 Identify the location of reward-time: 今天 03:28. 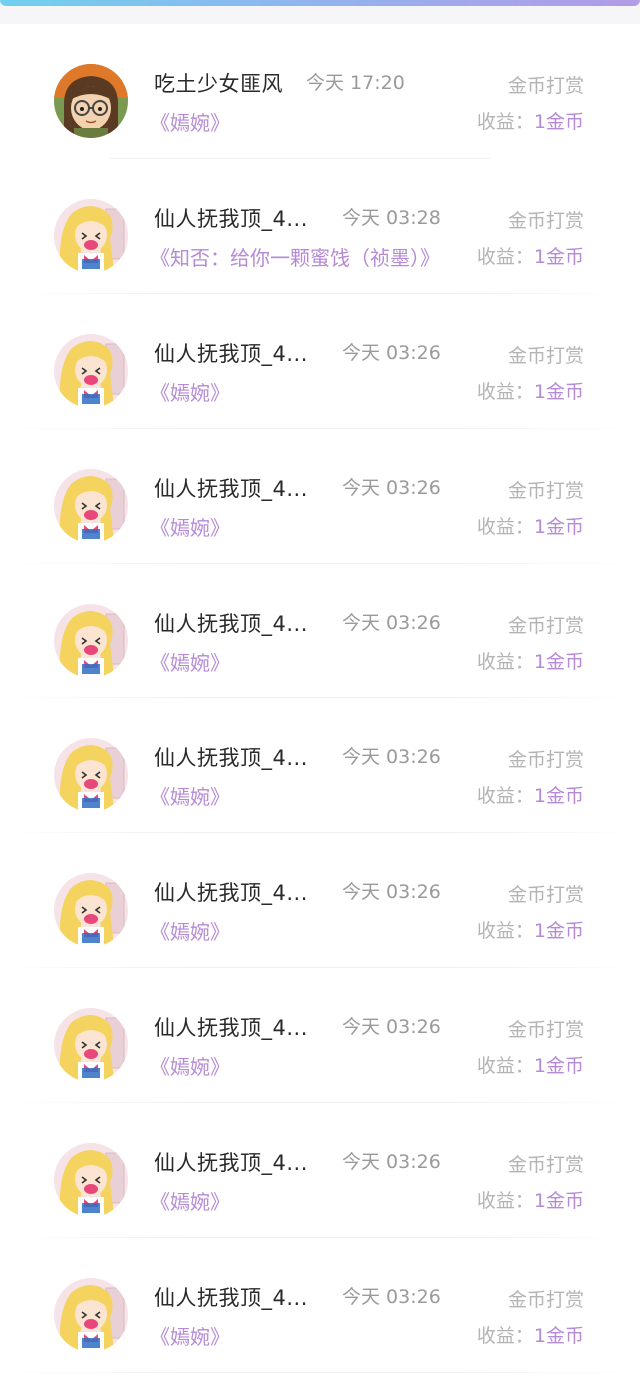
(391, 217).